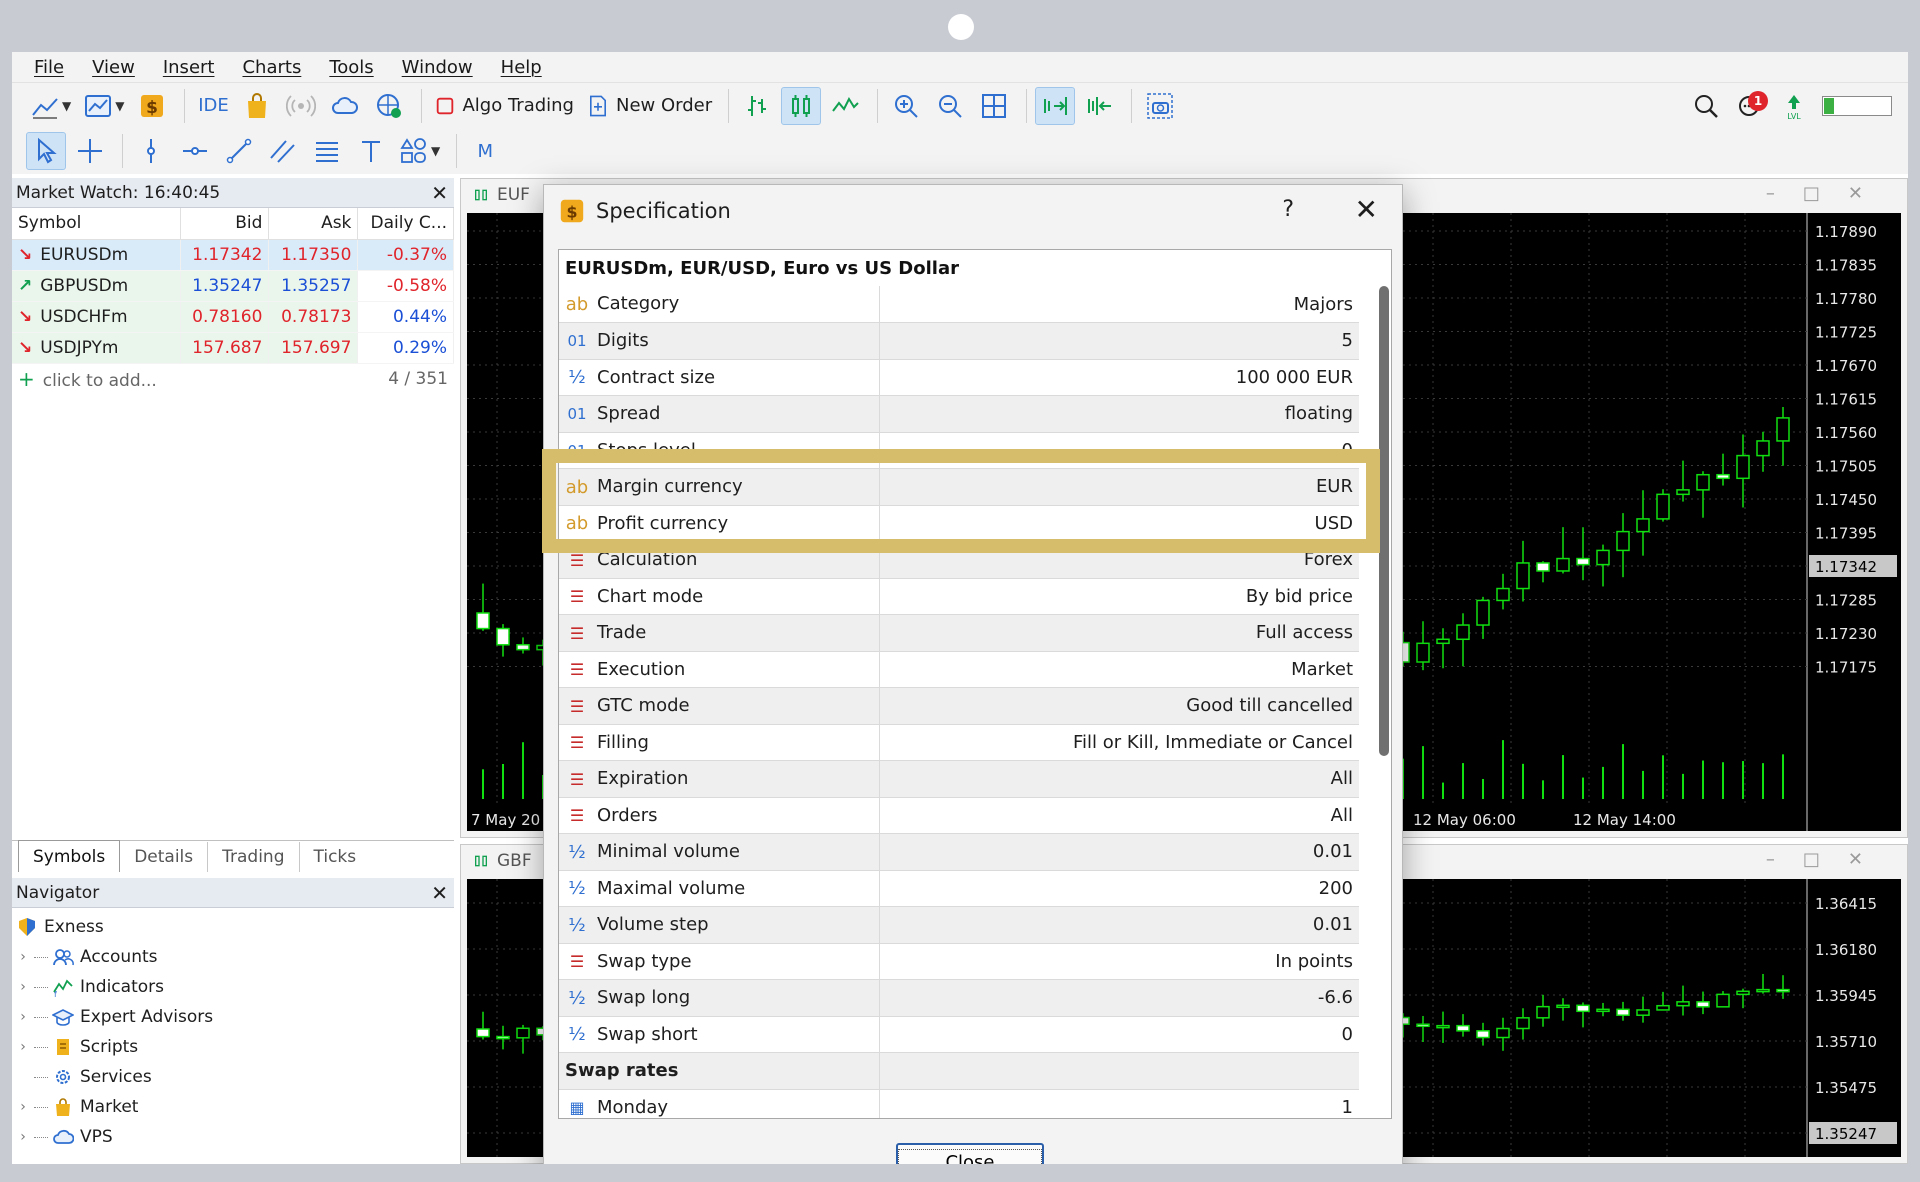 Image resolution: width=1920 pixels, height=1182 pixels. What do you see at coordinates (225, 224) in the screenshot?
I see `column-header-bid: Bid` at bounding box center [225, 224].